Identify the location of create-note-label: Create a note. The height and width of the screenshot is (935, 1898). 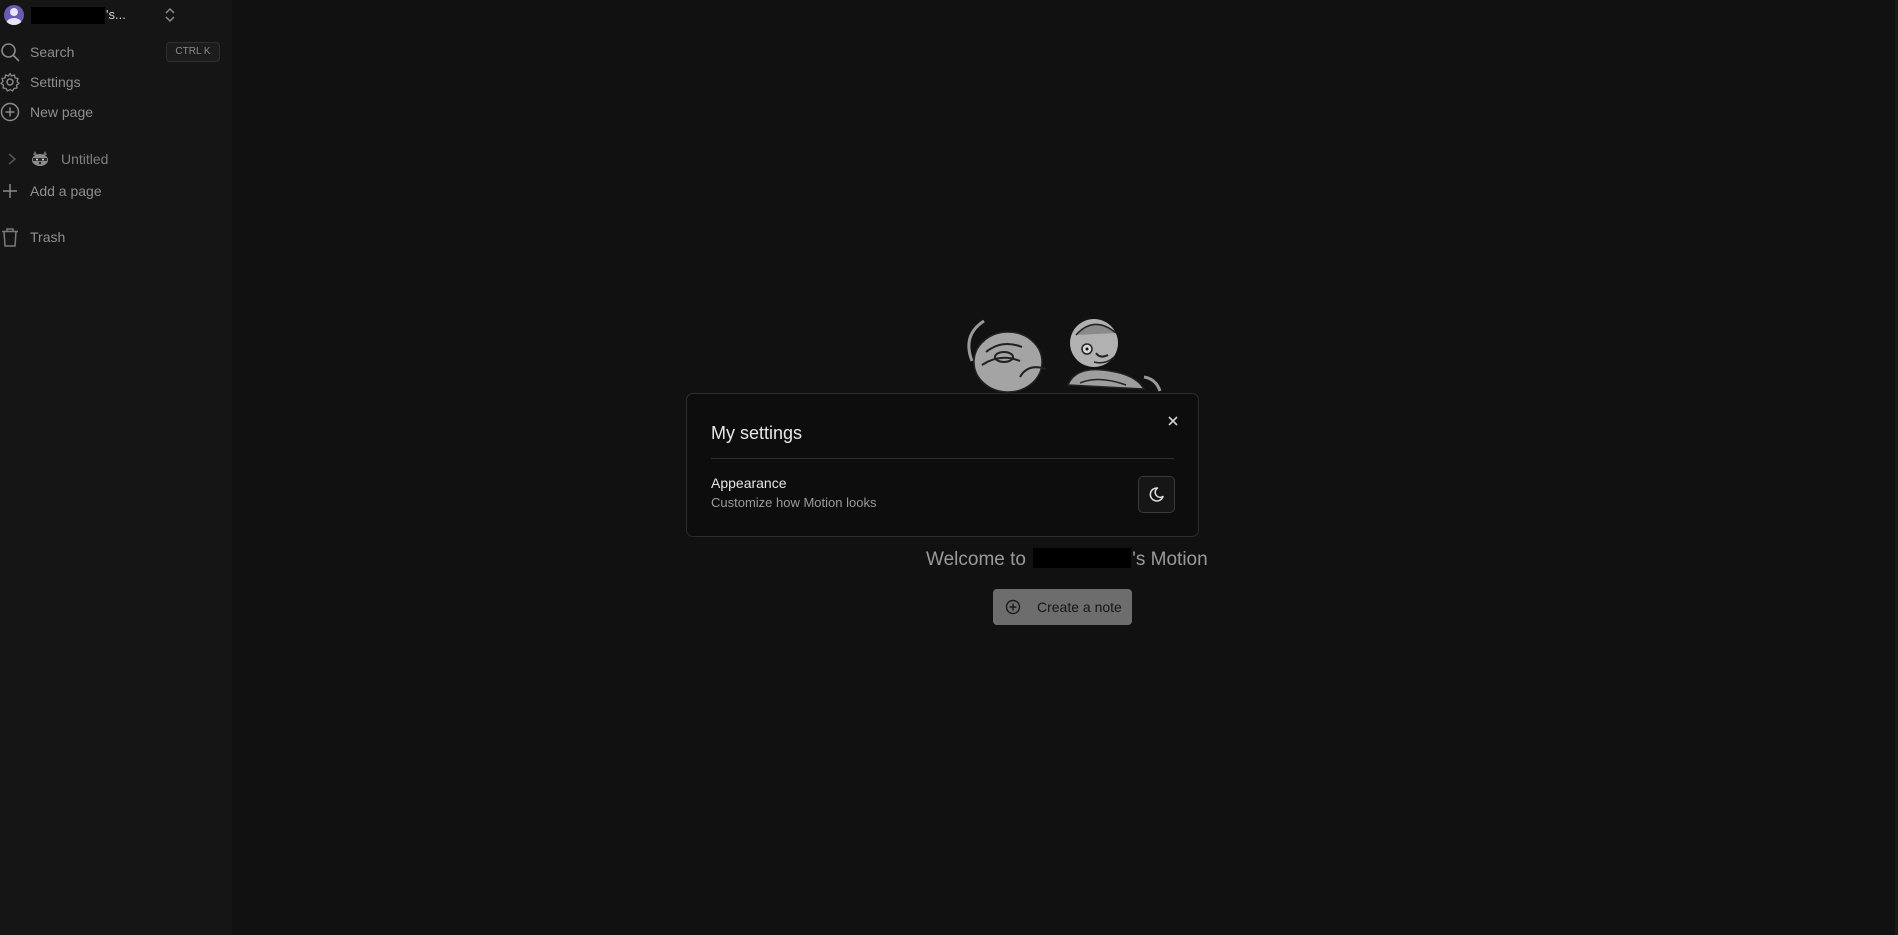
(1079, 607).